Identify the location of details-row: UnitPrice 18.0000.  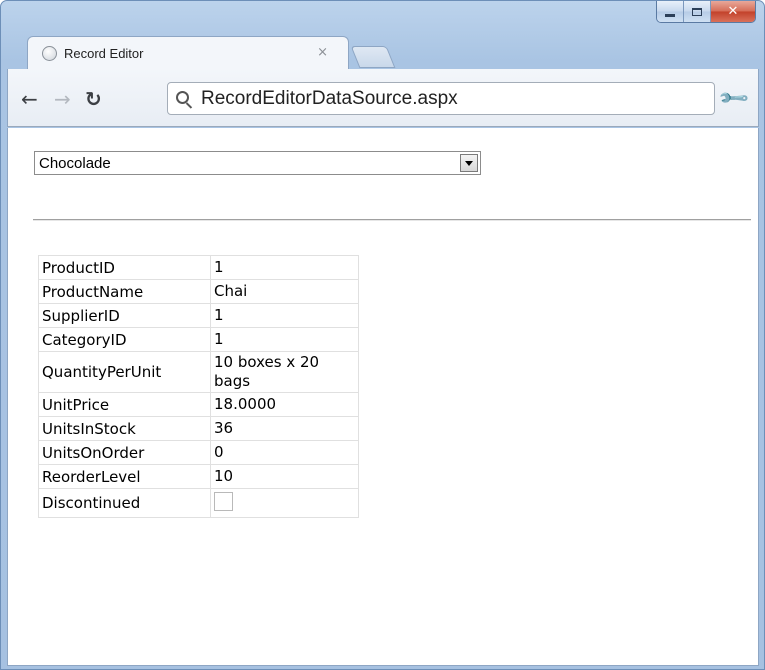
(198, 404).